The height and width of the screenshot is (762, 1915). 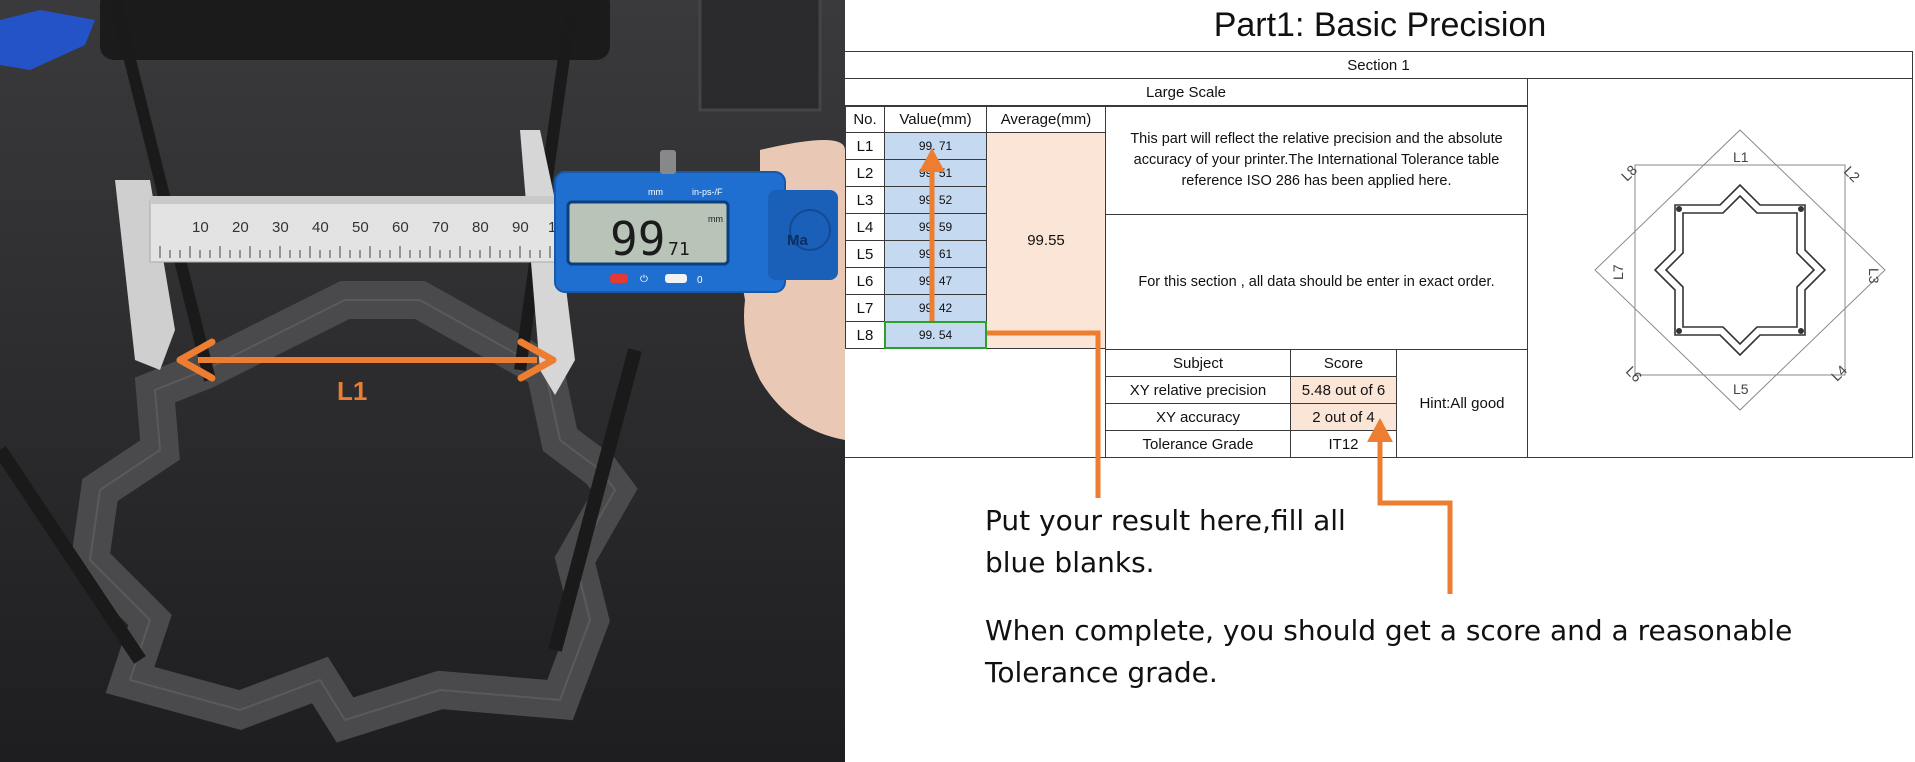 What do you see at coordinates (1070, 562) in the screenshot?
I see `note-line: blue blanks.` at bounding box center [1070, 562].